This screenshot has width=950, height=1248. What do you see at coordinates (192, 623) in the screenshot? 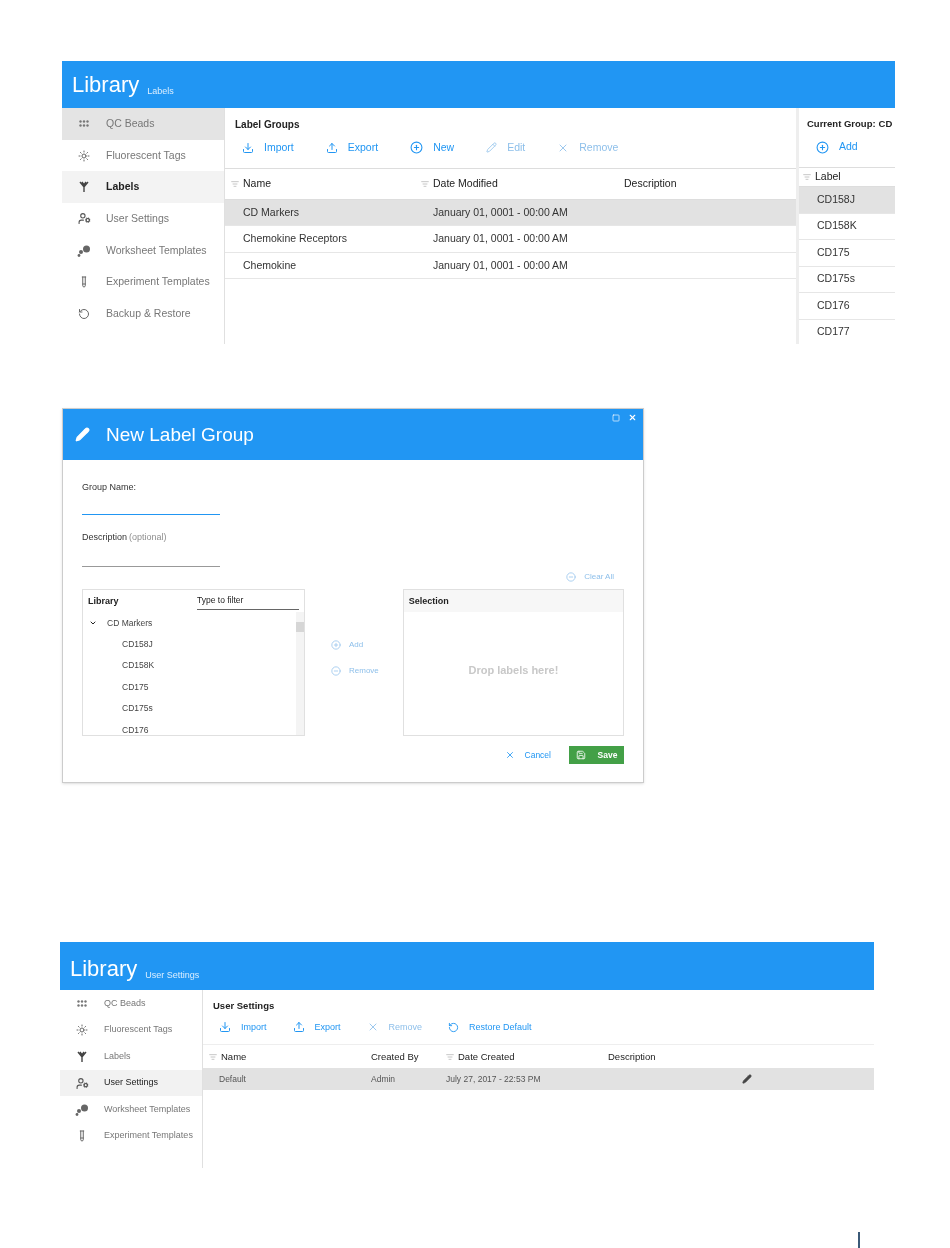
I see `tree-node: CD Markers` at bounding box center [192, 623].